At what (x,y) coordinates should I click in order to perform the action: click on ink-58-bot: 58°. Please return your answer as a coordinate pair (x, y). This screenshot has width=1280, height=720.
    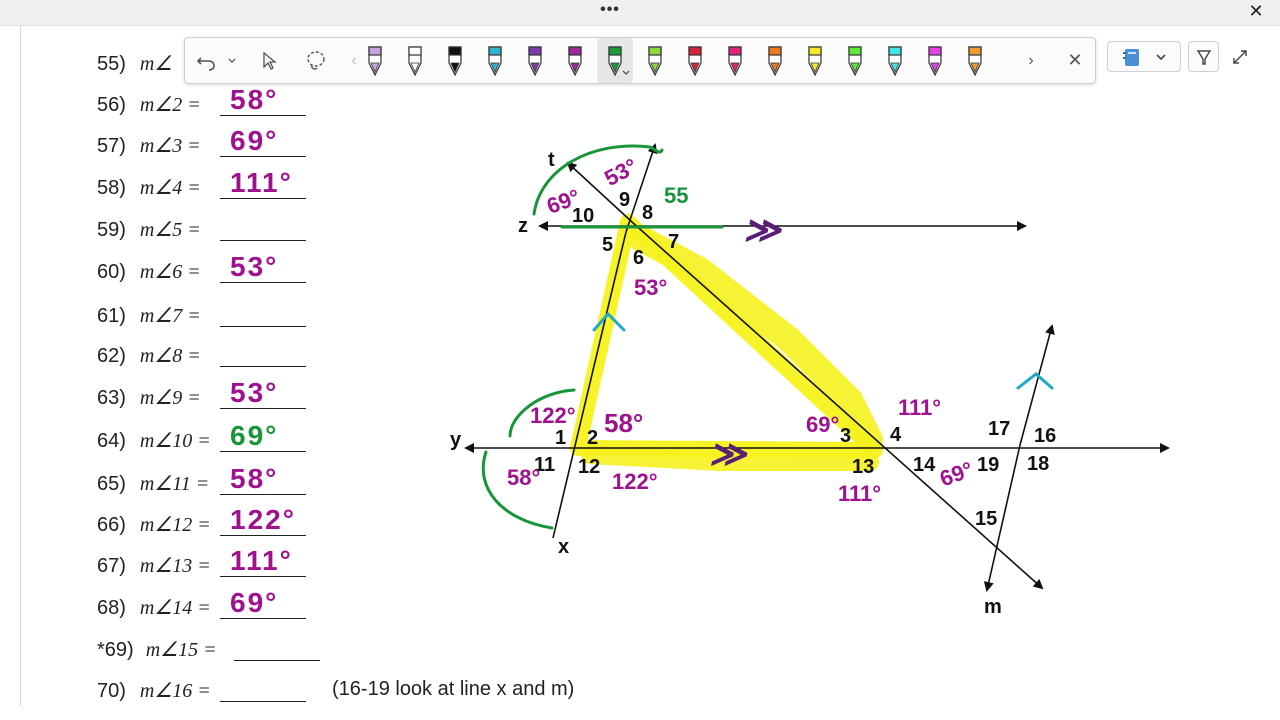
    Looking at the image, I should click on (523, 477).